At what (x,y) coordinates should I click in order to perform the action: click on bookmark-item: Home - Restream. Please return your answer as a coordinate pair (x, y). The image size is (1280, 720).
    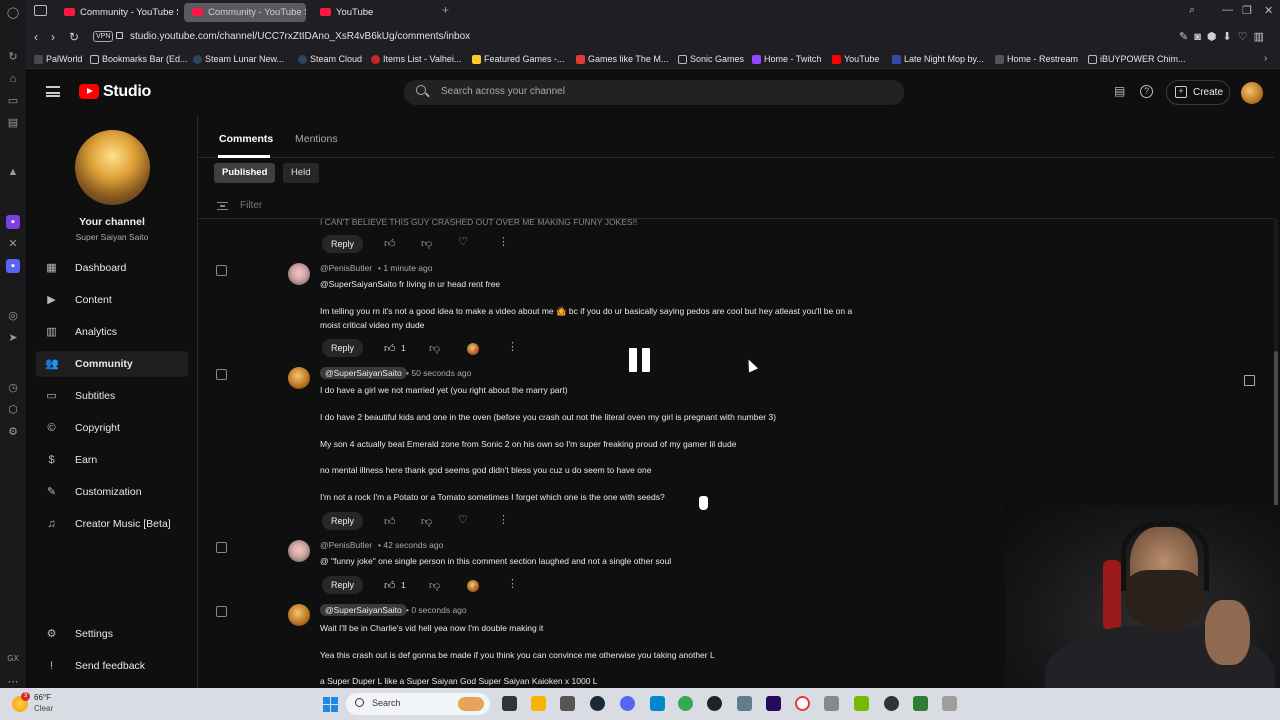
    Looking at the image, I should click on (1036, 59).